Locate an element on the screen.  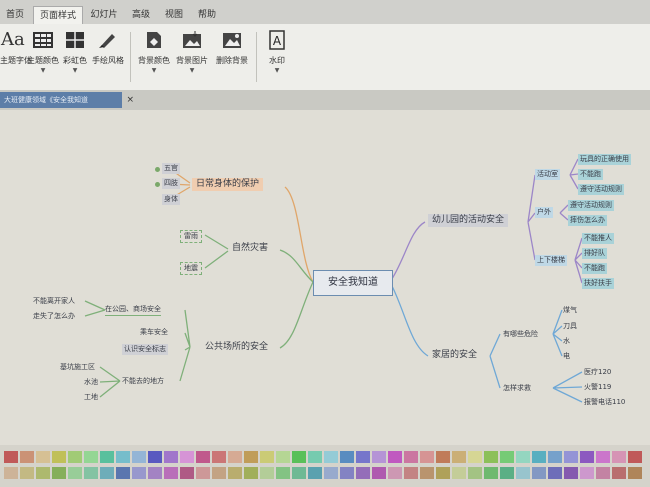
topic-follow-rules-1: 遵守活动规则 is located at coordinates (601, 189).